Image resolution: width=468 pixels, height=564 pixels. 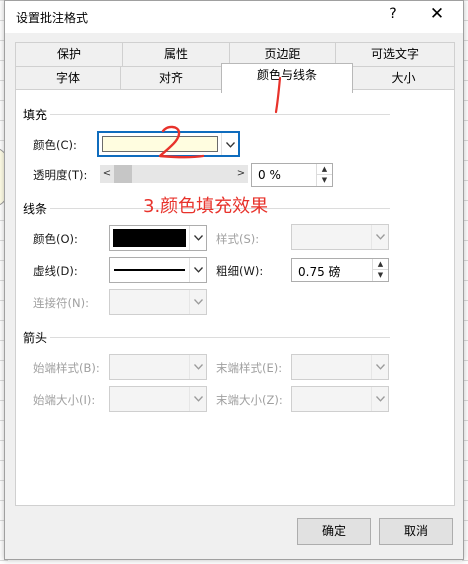 What do you see at coordinates (220, 117) in the screenshot?
I see `annotation-marks` at bounding box center [220, 117].